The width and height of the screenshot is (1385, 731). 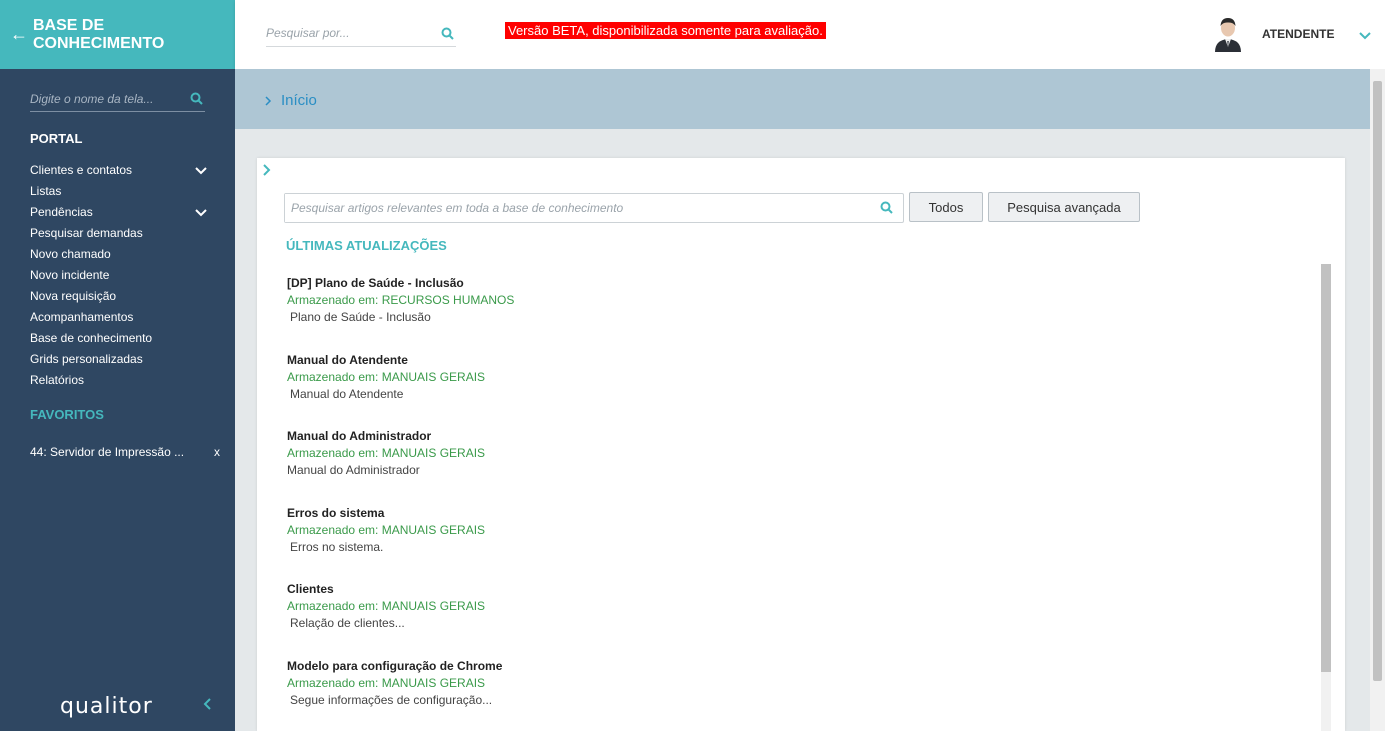 What do you see at coordinates (353, 470) in the screenshot?
I see `article-desc: Manual do Administrador` at bounding box center [353, 470].